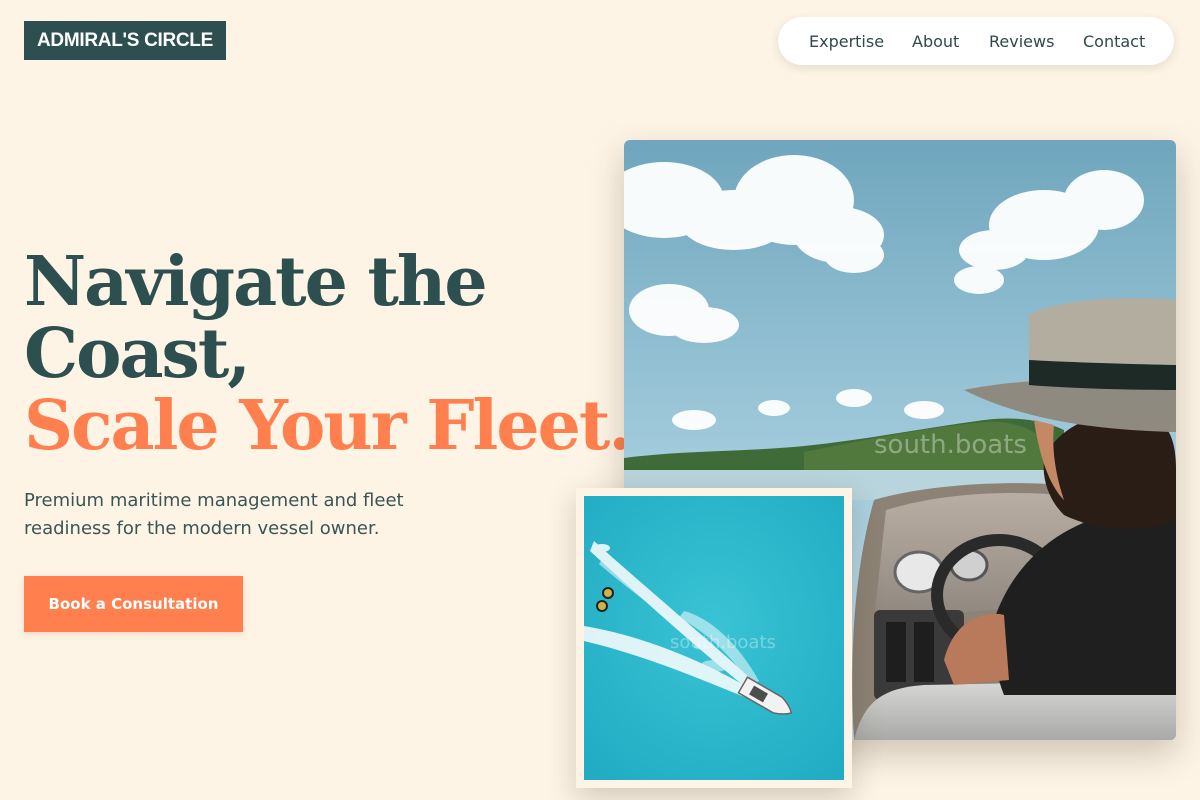  What do you see at coordinates (723, 642) in the screenshot?
I see `inset-photo-watermark: south.boats` at bounding box center [723, 642].